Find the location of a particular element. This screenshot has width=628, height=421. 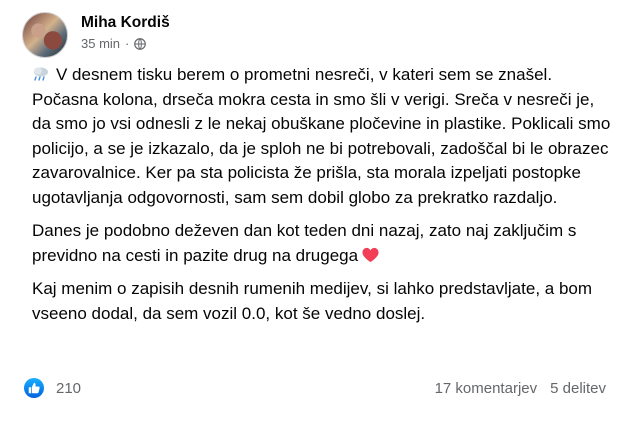

comments-count: 17 komentarjev is located at coordinates (486, 388).